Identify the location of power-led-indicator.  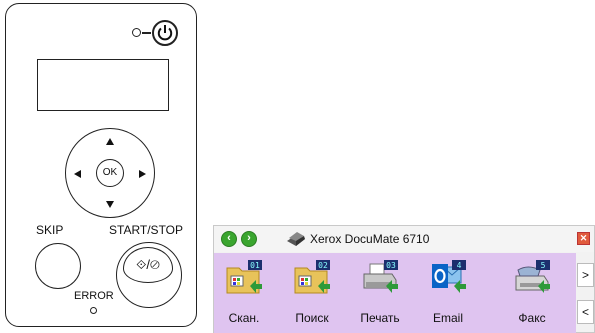
(136, 32).